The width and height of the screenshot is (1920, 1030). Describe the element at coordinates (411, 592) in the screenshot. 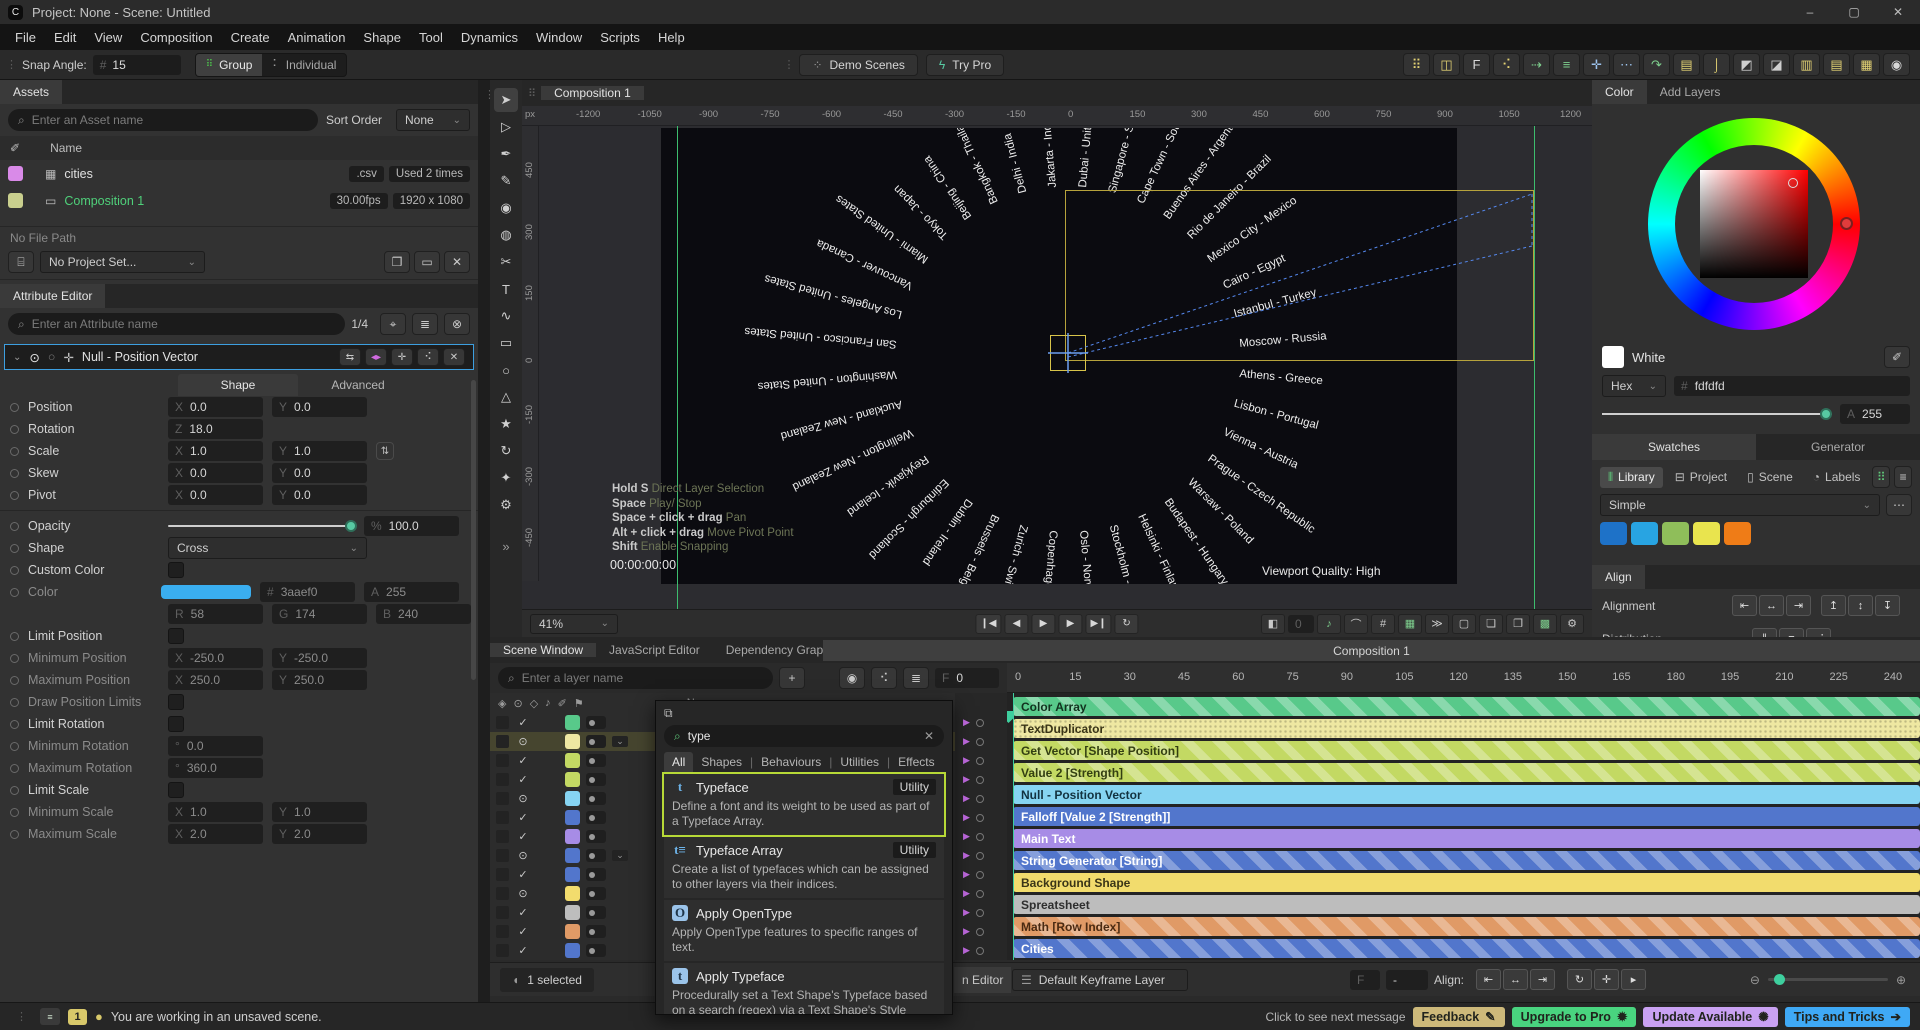

I see `attr-field: A 255` at that location.